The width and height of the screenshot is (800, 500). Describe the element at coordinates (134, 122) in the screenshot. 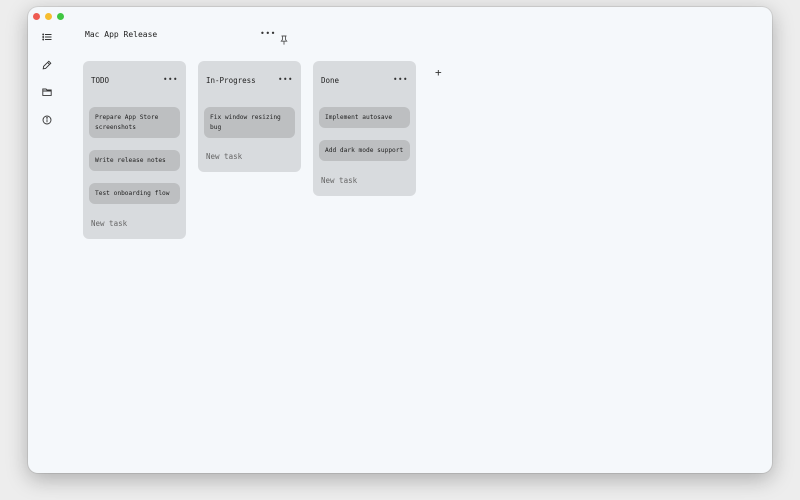

I see `task-card: Prepare App Store screenshots` at that location.